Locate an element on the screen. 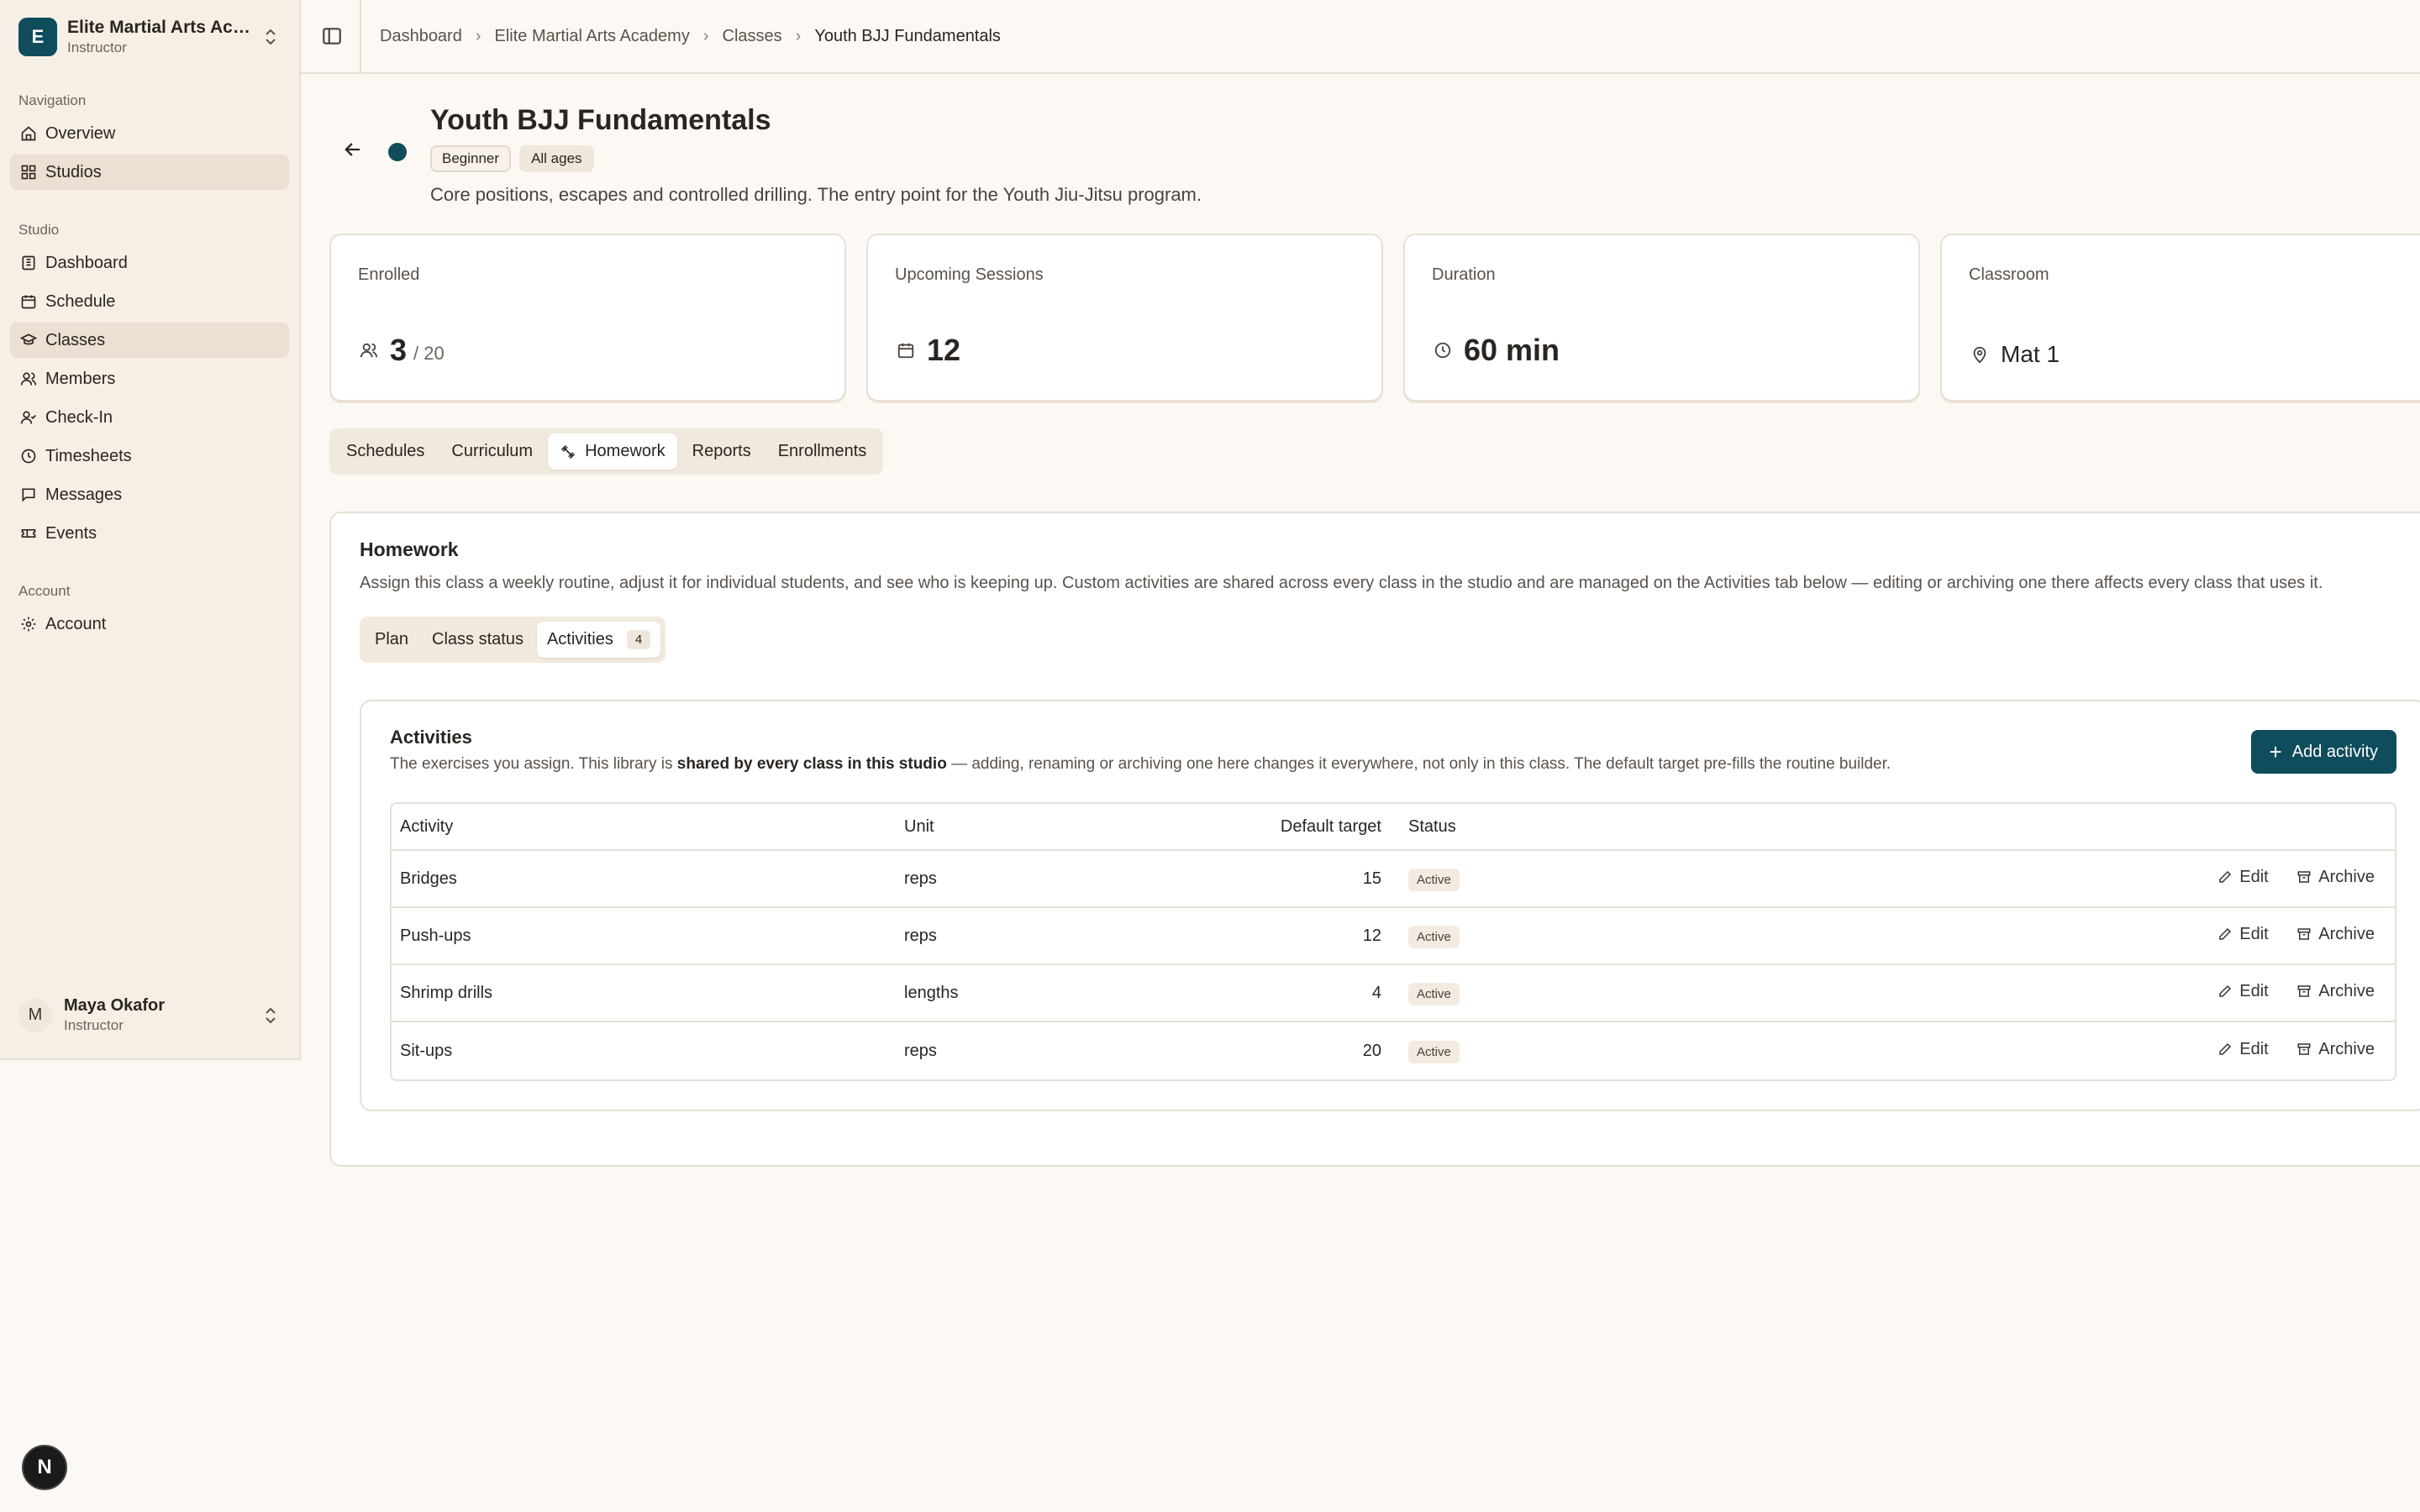 Image resolution: width=2420 pixels, height=1512 pixels. homework-subtabs: Plan Class status Activities 4 is located at coordinates (513, 640).